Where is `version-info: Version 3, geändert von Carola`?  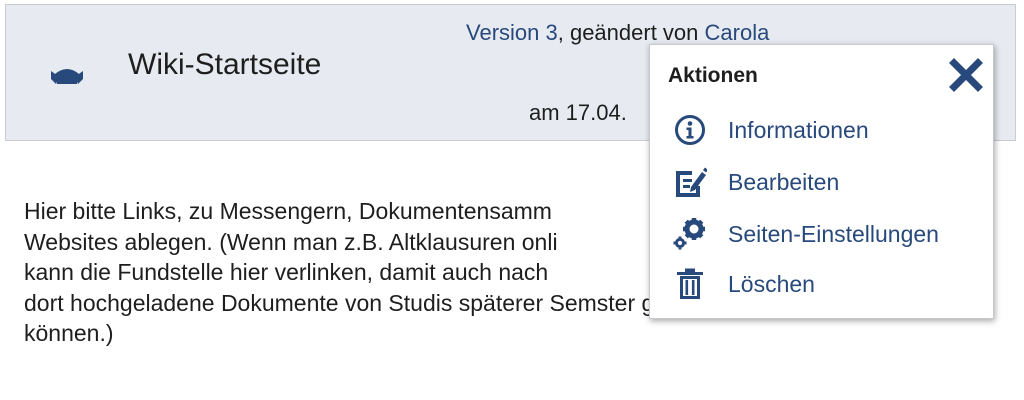
version-info: Version 3, geändert von Carola is located at coordinates (617, 33).